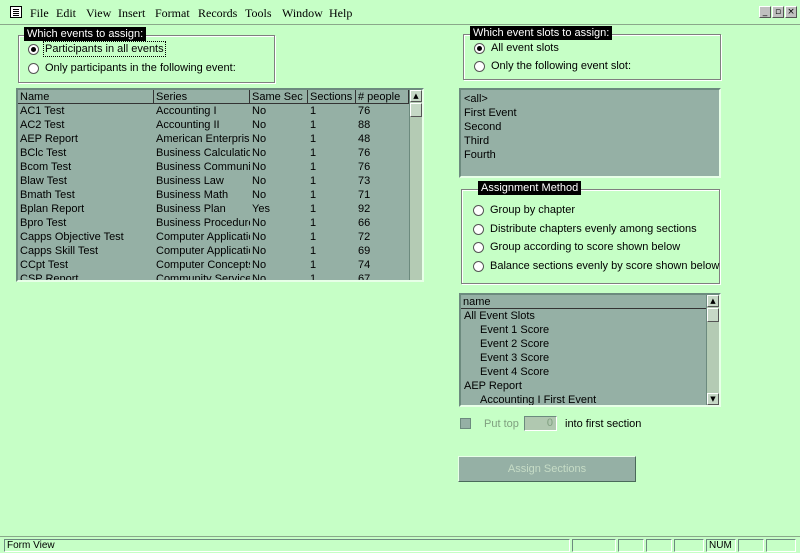 This screenshot has width=800, height=553. What do you see at coordinates (382, 265) in the screenshot?
I see `cell-people: 74` at bounding box center [382, 265].